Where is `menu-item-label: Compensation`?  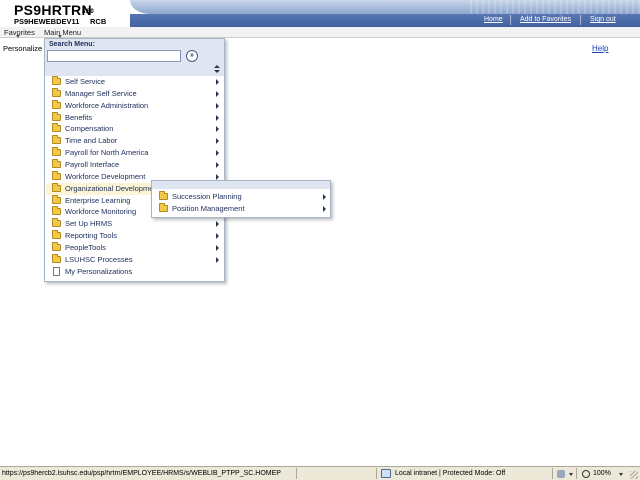
menu-item-label: Compensation is located at coordinates (89, 129).